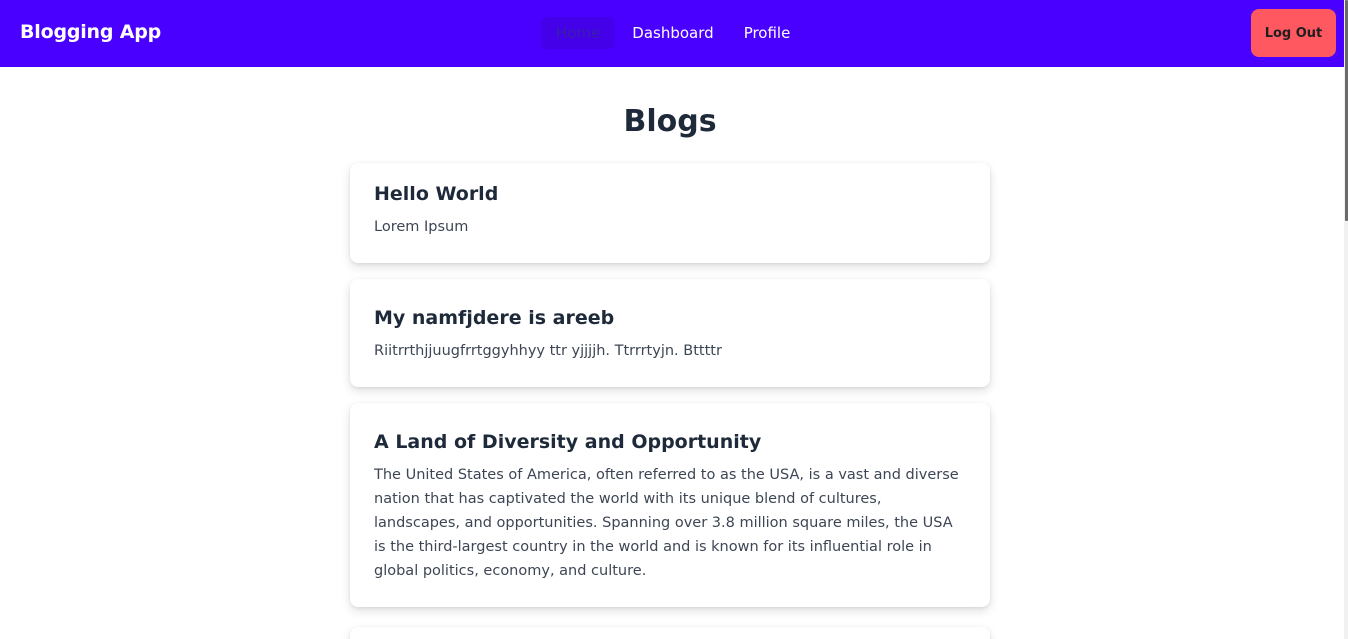  What do you see at coordinates (421, 227) in the screenshot?
I see `blog-body: Lorem Ipsum` at bounding box center [421, 227].